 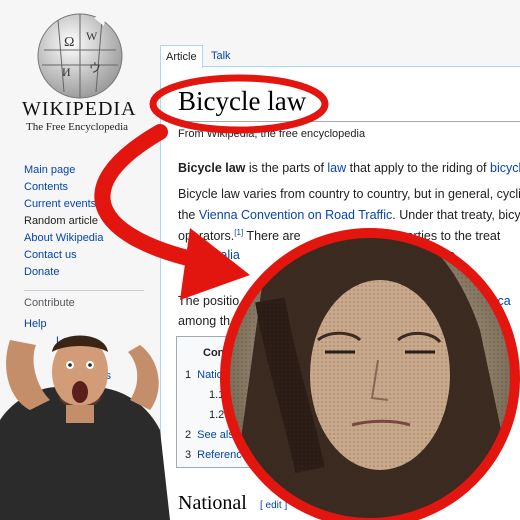 I want to click on paragraph-2-line-5: ated i, so click(x=201, y=275).